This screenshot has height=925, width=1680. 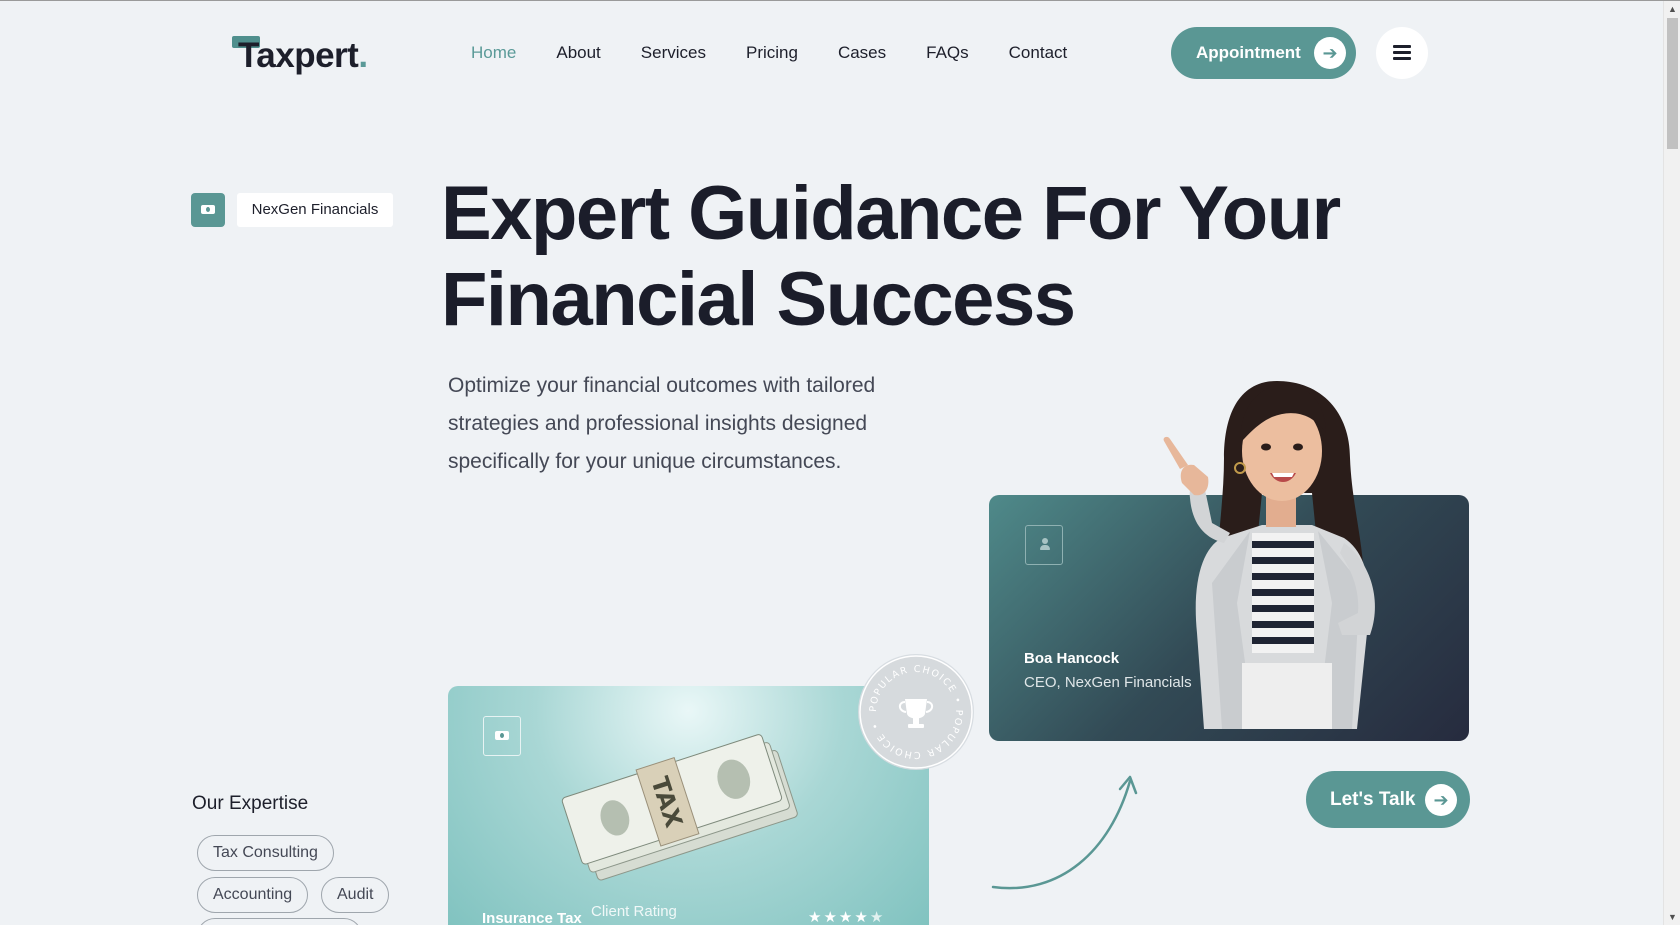 I want to click on ceo-portrait, so click(x=1269, y=555).